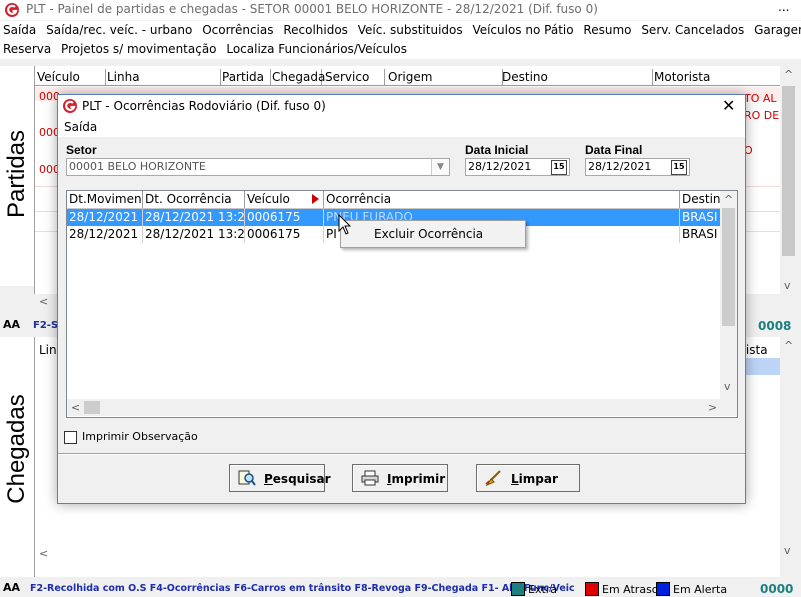 This screenshot has width=801, height=597. I want to click on data-inicial-field: 28/12/2021 15, so click(517, 167).